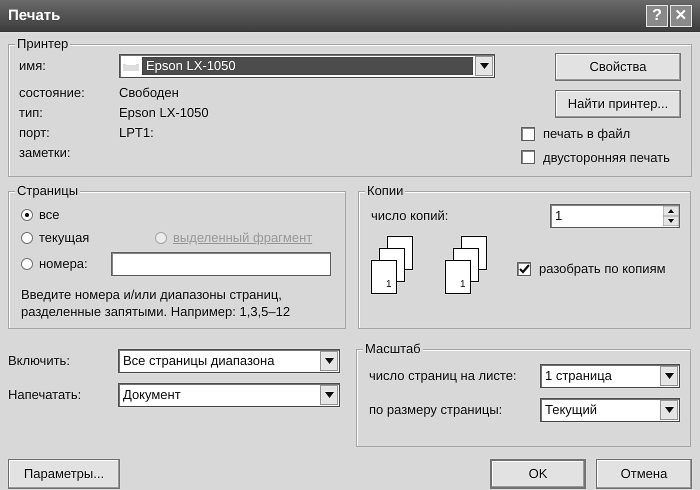  I want to click on field-label: Включить:, so click(39, 361).